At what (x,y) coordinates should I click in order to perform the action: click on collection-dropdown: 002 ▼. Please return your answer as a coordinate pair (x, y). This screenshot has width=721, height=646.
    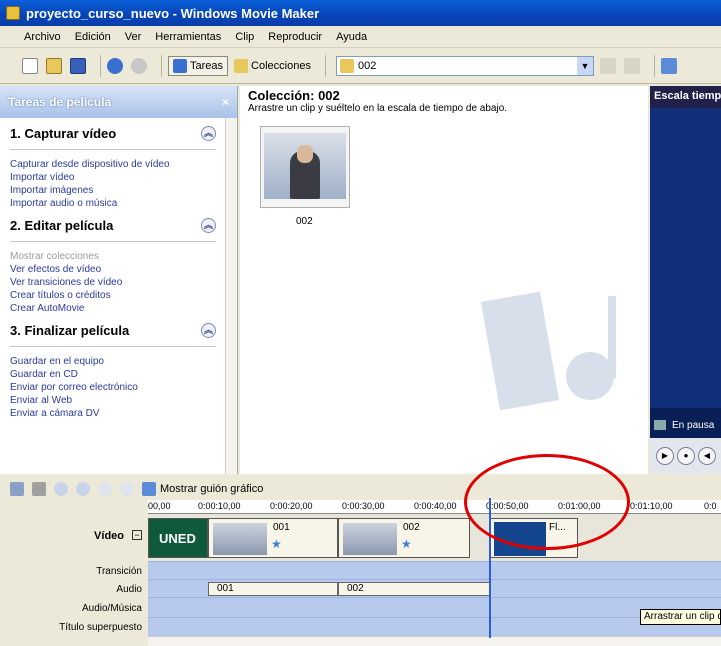
    Looking at the image, I should click on (464, 65).